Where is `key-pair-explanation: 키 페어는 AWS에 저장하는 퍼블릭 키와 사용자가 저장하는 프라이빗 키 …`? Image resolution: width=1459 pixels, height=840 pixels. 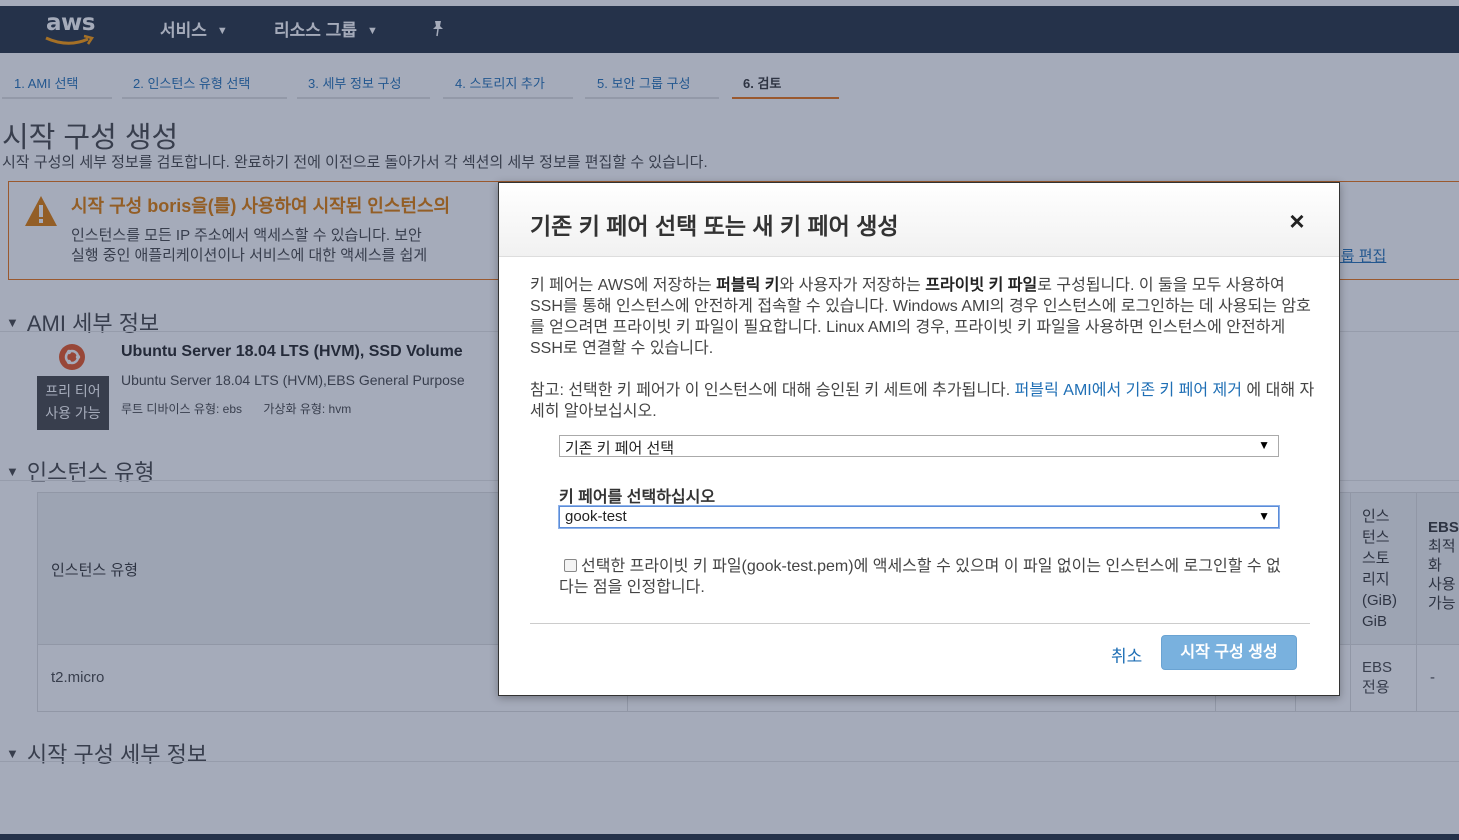
key-pair-explanation: 키 페어는 AWS에 저장하는 퍼블릭 키와 사용자가 저장하는 프라이빗 키 … is located at coordinates (920, 317).